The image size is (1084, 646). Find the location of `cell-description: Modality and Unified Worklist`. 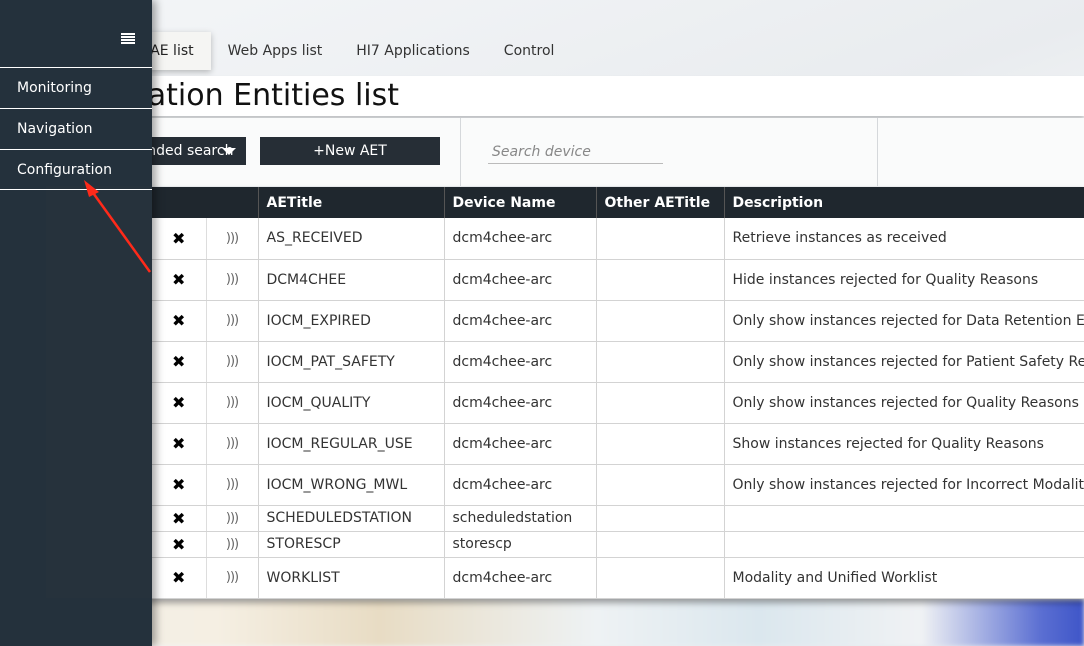

cell-description: Modality and Unified Worklist is located at coordinates (904, 578).